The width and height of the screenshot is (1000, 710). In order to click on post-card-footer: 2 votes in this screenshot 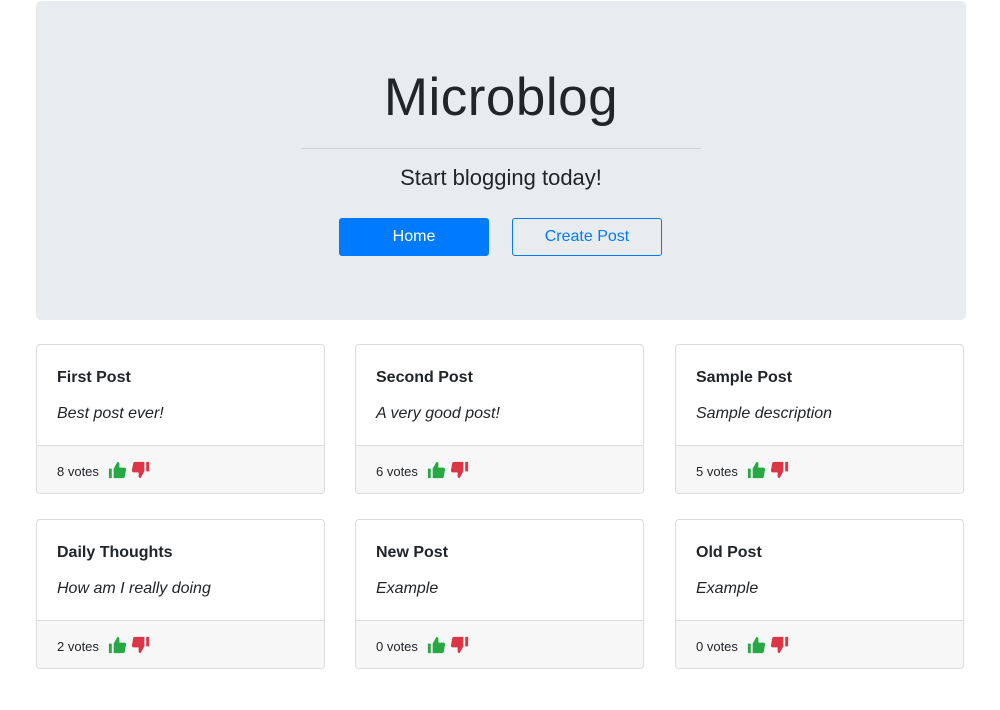, I will do `click(180, 644)`.